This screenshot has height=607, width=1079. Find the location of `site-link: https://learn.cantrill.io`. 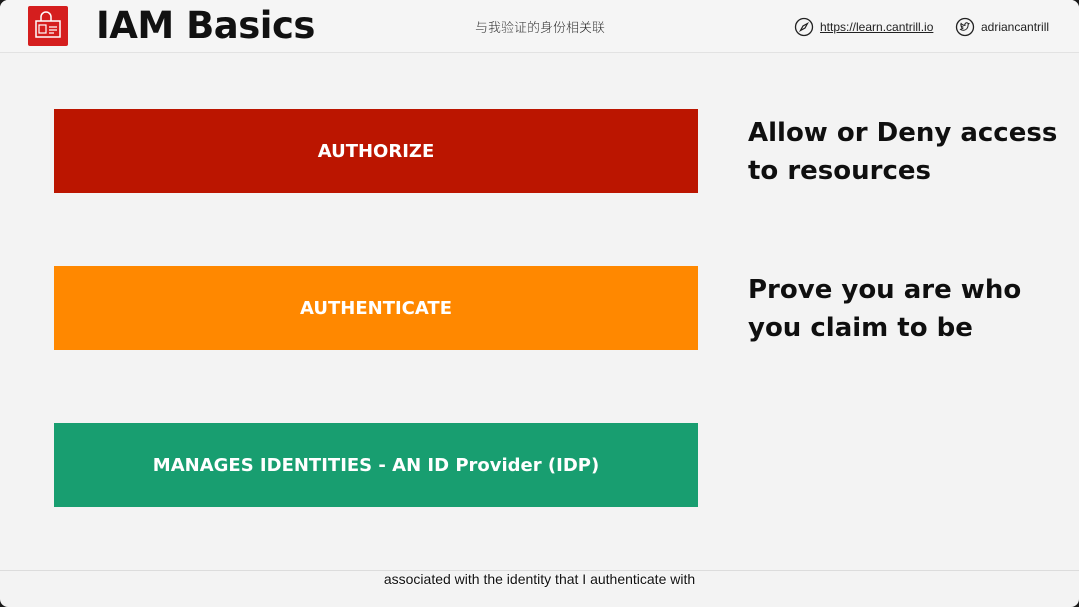

site-link: https://learn.cantrill.io is located at coordinates (863, 27).